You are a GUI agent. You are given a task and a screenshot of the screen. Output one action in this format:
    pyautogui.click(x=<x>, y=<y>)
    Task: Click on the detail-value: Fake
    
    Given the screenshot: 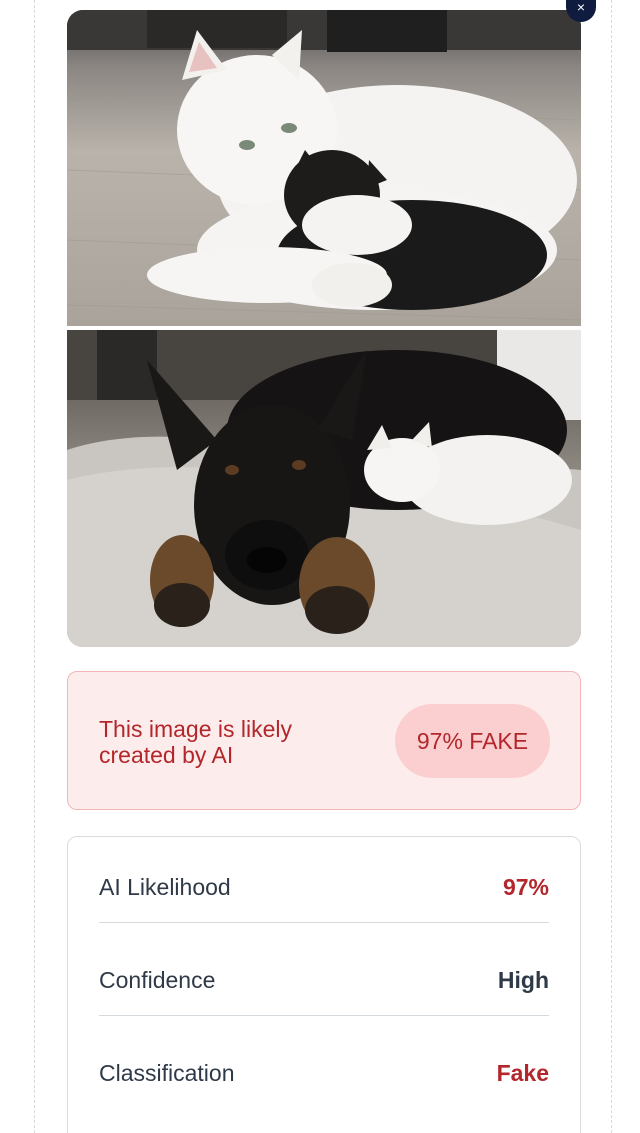 What is the action you would take?
    pyautogui.click(x=522, y=1073)
    